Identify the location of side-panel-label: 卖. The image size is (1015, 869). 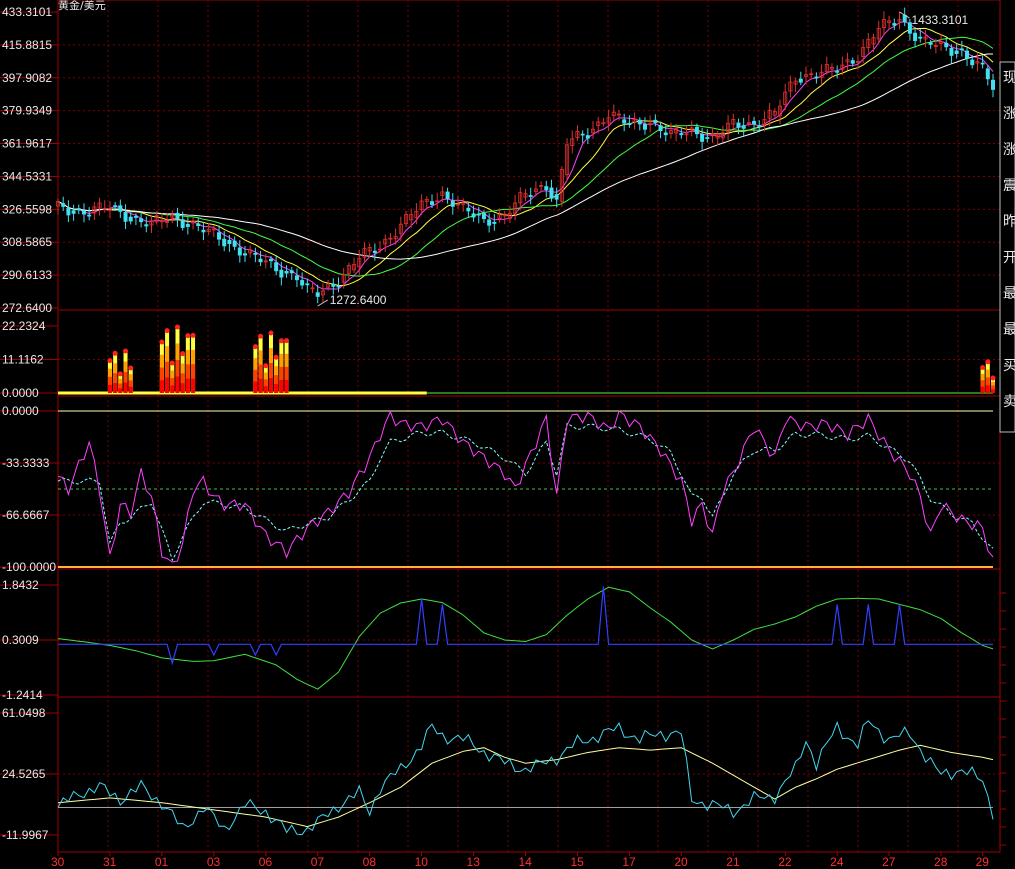
(1009, 402).